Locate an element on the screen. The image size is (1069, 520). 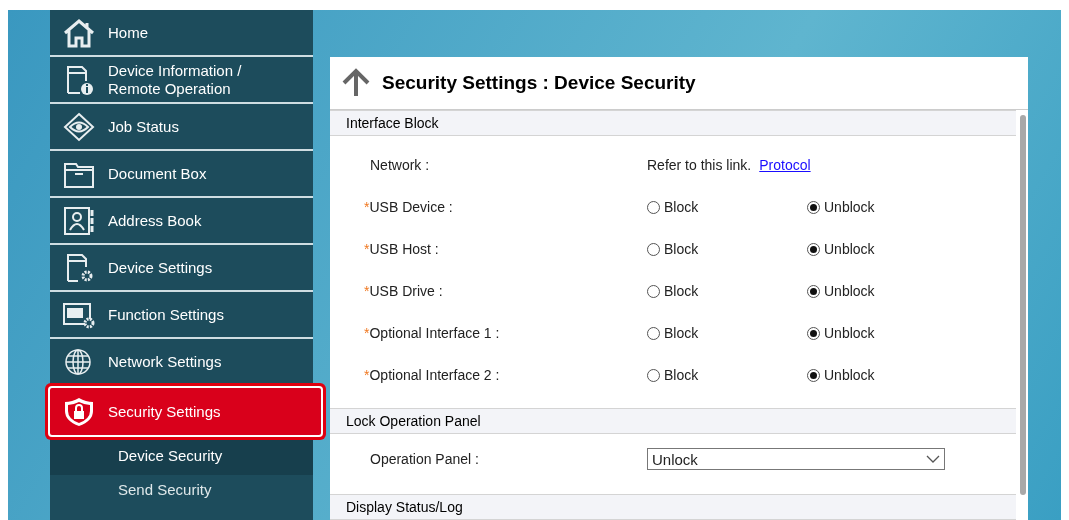
sidebar-item: Job Status is located at coordinates (181, 127).